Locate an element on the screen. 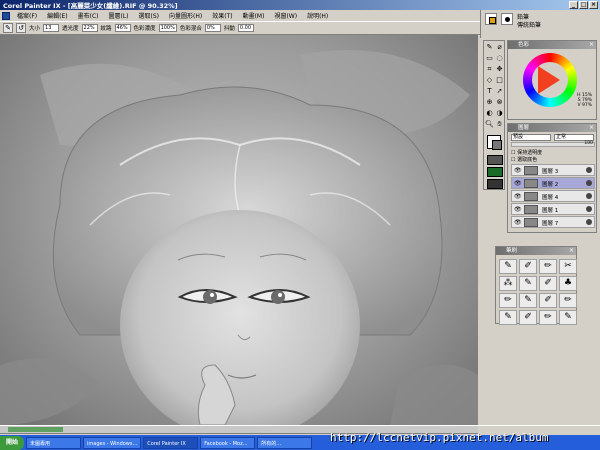 The height and width of the screenshot is (450, 600). menu-help: 說明(H) is located at coordinates (317, 15).